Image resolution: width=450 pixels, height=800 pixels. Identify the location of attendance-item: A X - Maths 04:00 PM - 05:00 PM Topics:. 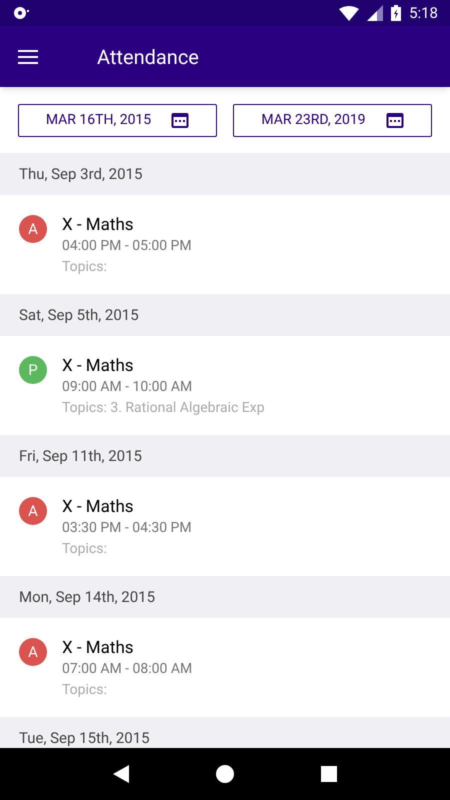
(225, 244).